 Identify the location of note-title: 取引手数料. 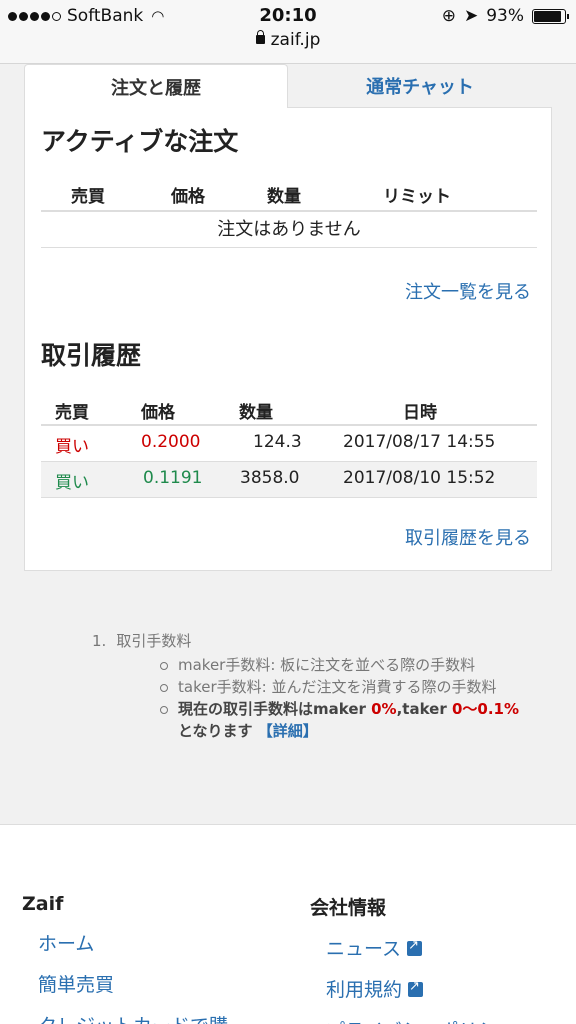
(154, 641).